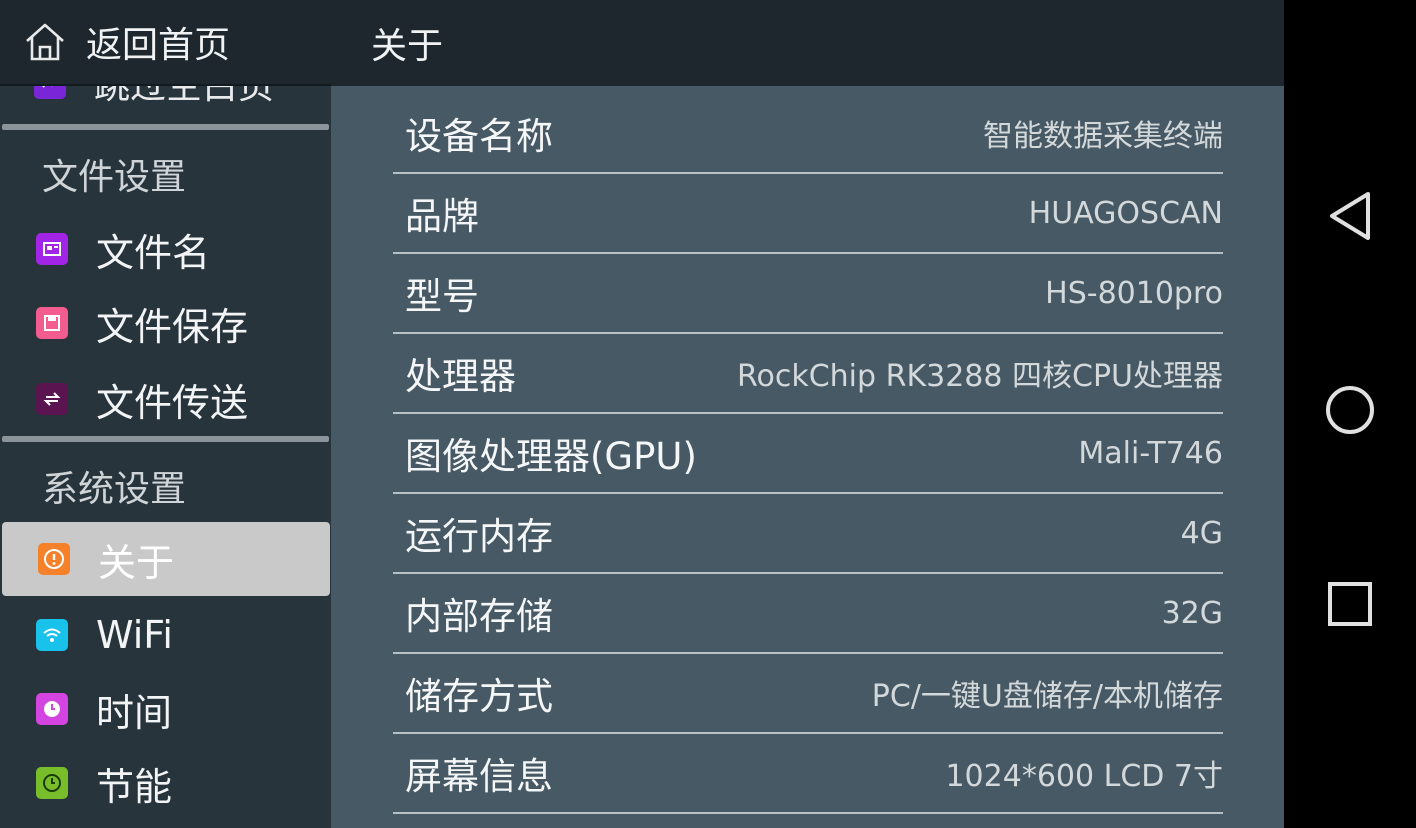  I want to click on home-nav-button, so click(1350, 412).